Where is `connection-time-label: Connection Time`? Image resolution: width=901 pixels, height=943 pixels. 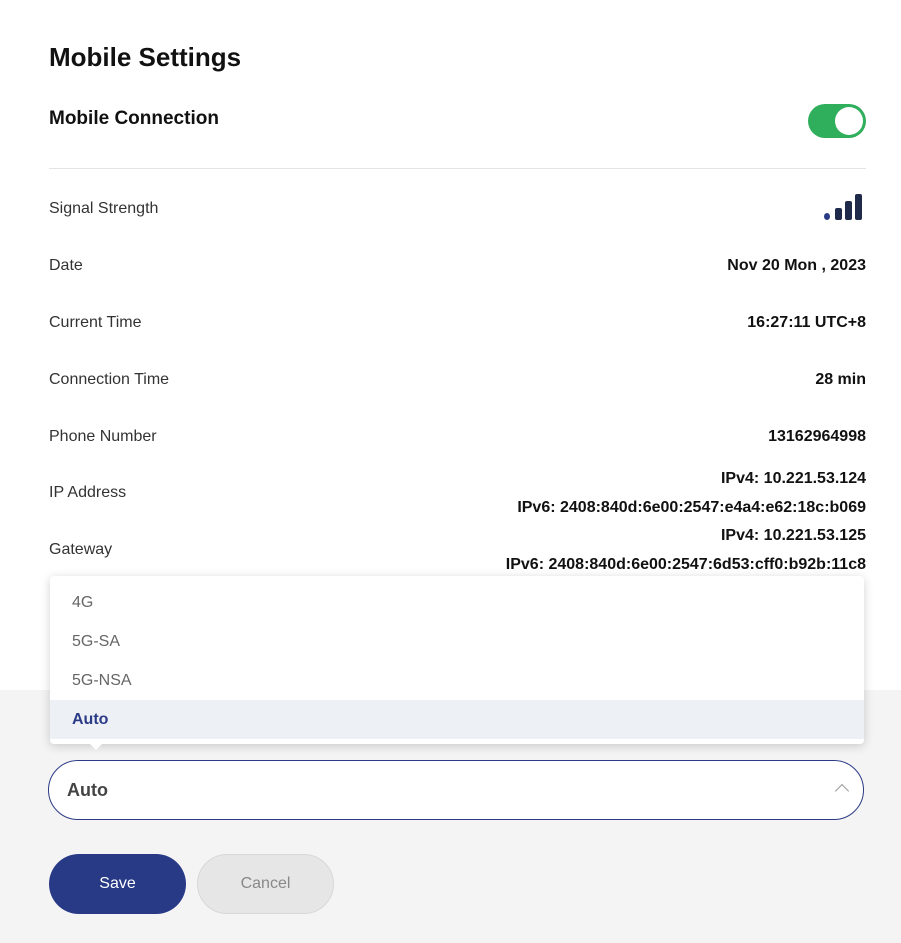 connection-time-label: Connection Time is located at coordinates (109, 379).